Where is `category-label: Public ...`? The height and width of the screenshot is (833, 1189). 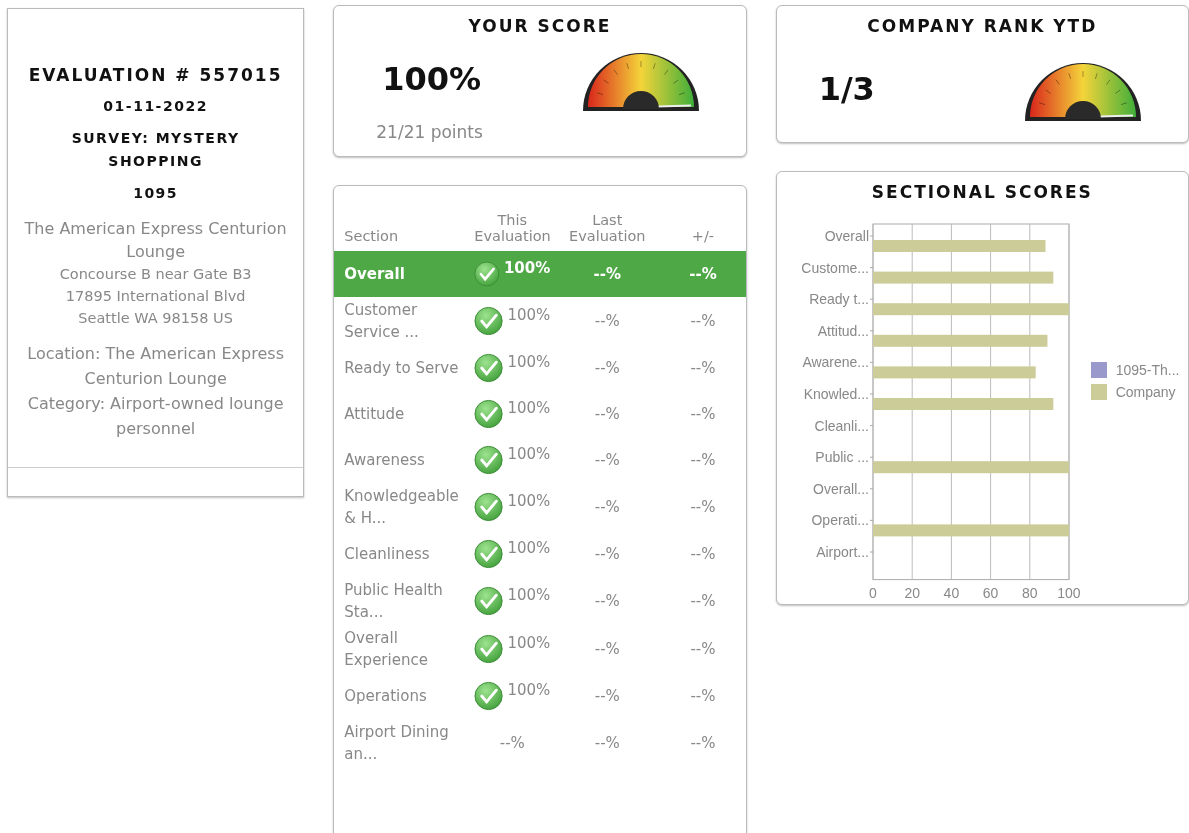 category-label: Public ... is located at coordinates (842, 457).